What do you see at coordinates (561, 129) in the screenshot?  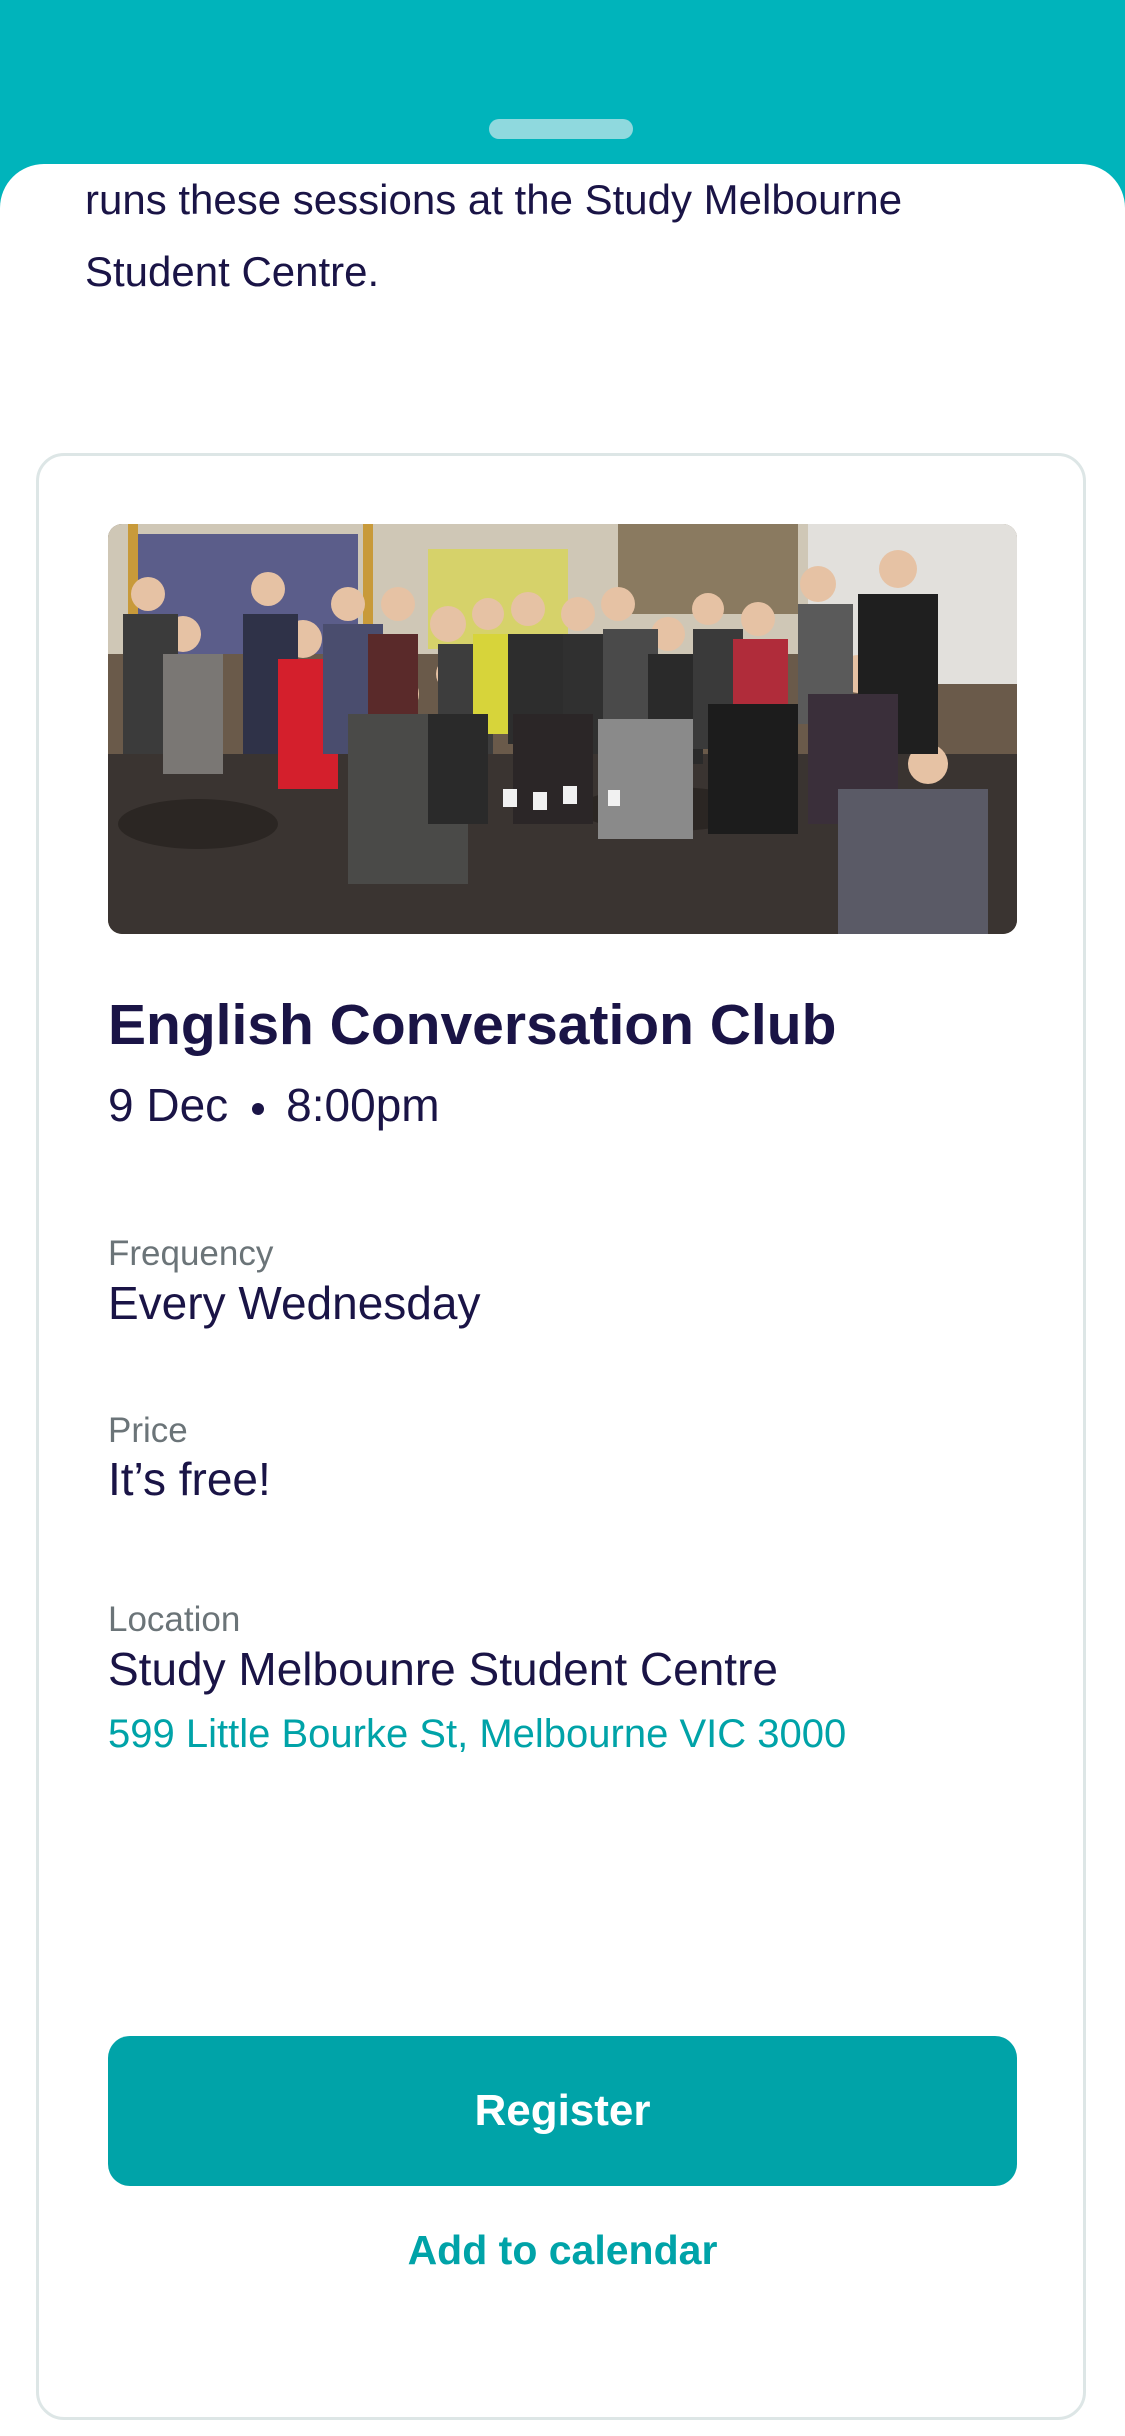 I see `sheet-drag-handle` at bounding box center [561, 129].